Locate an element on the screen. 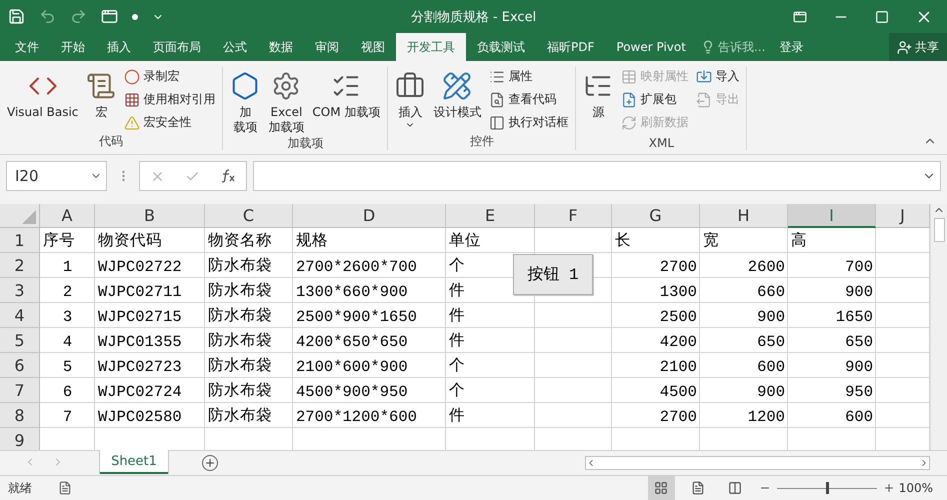 This screenshot has width=947, height=500. ribbon-tab: 审阅 is located at coordinates (327, 47).